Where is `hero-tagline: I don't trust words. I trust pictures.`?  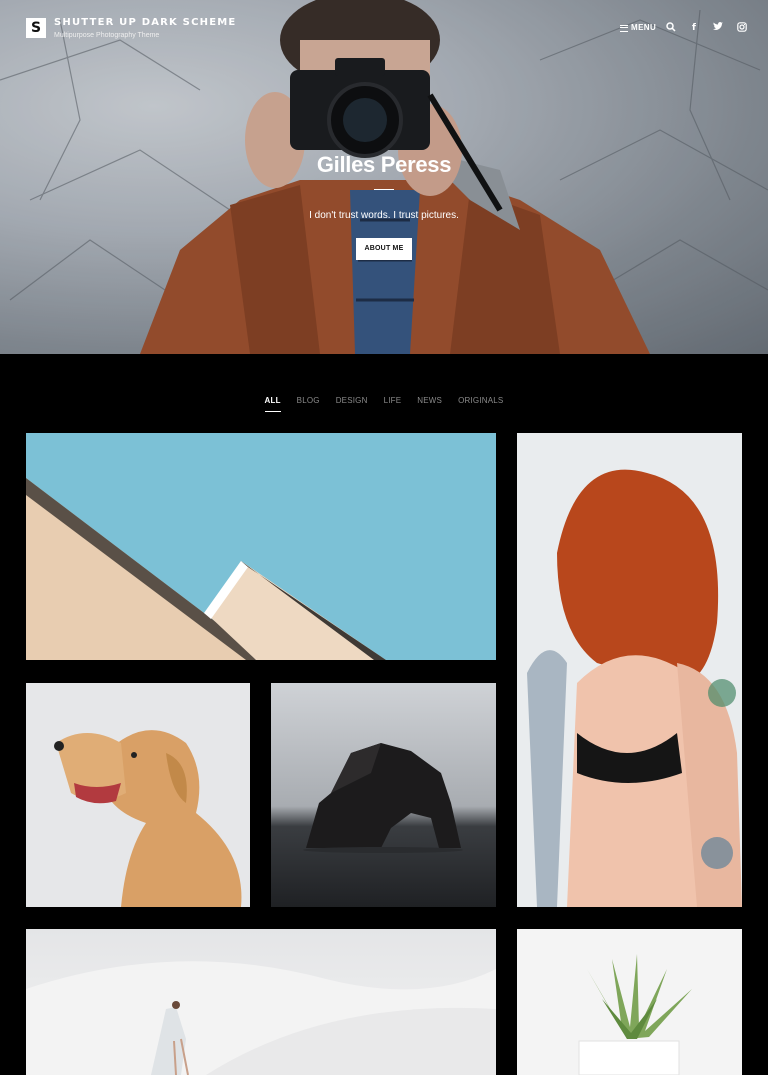
hero-tagline: I don't trust words. I trust pictures. is located at coordinates (384, 215).